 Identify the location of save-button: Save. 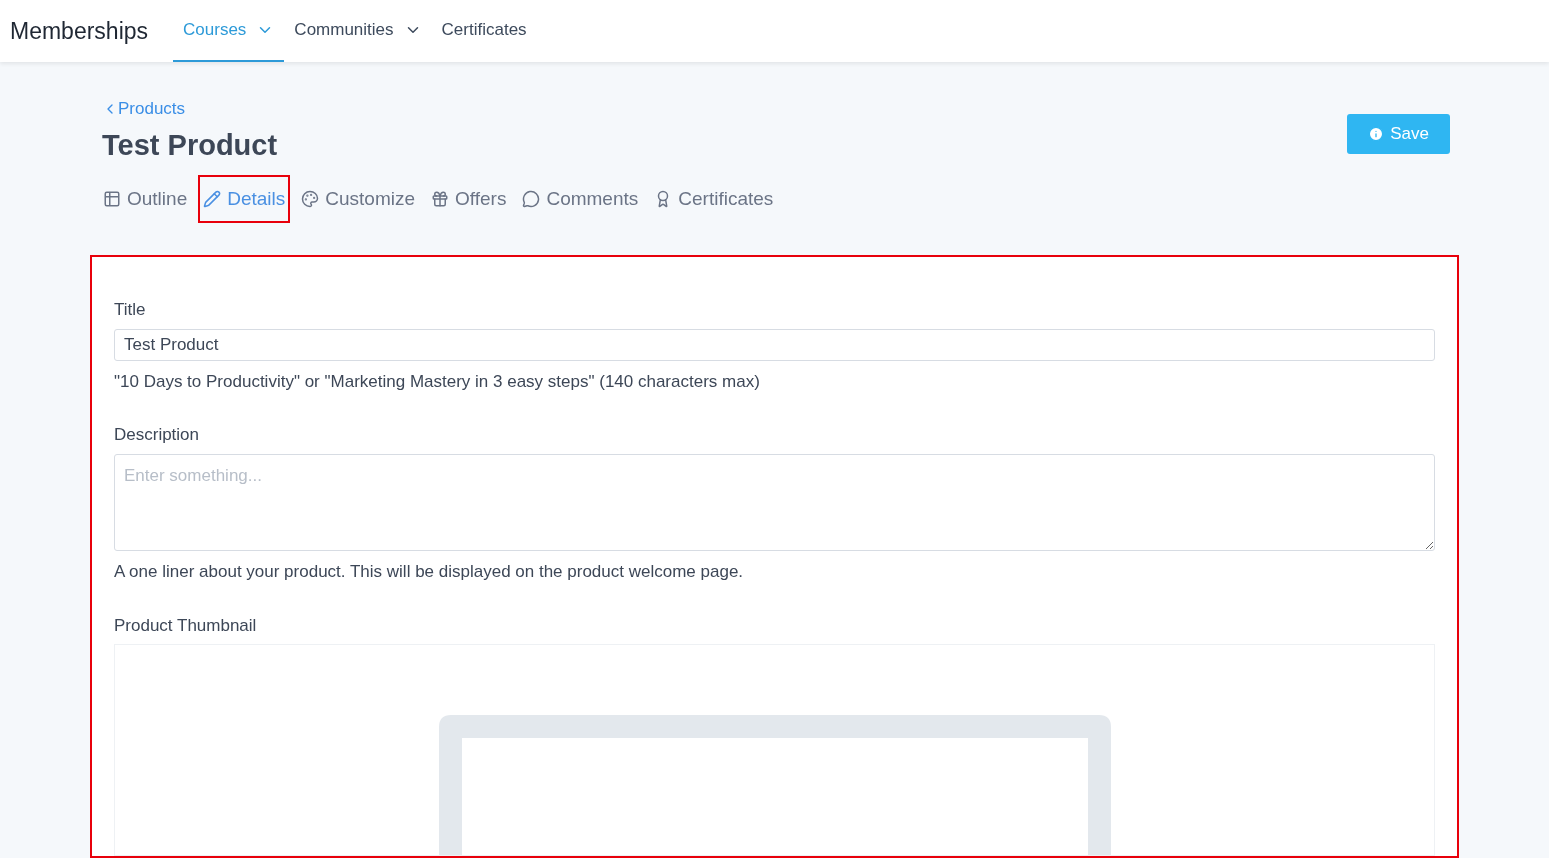
(1398, 134).